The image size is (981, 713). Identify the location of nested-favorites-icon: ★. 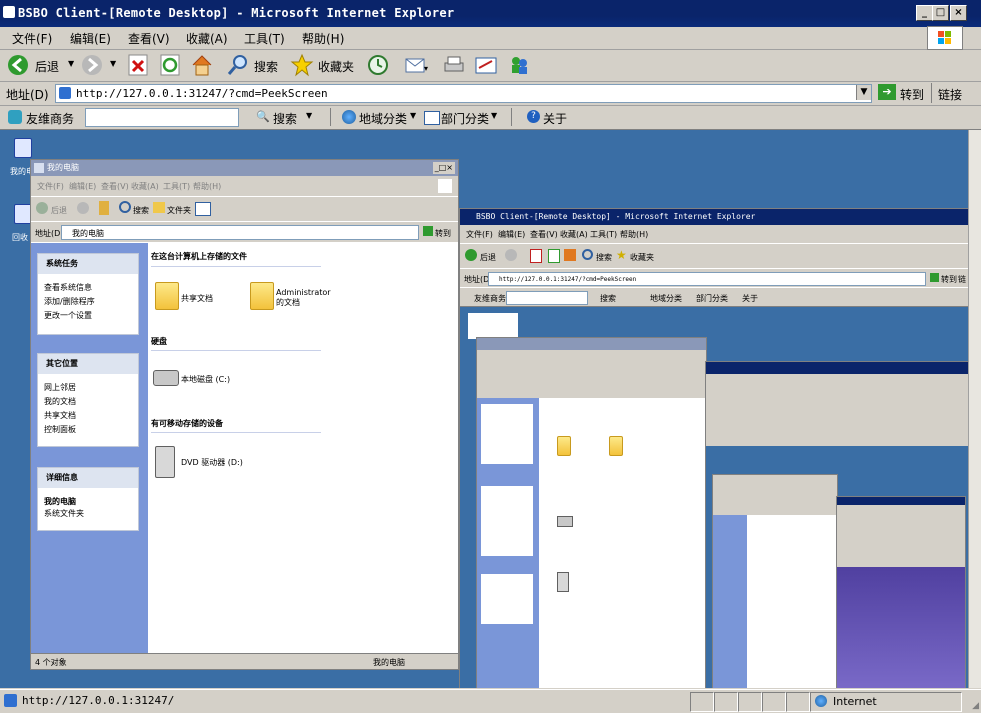
(621, 255).